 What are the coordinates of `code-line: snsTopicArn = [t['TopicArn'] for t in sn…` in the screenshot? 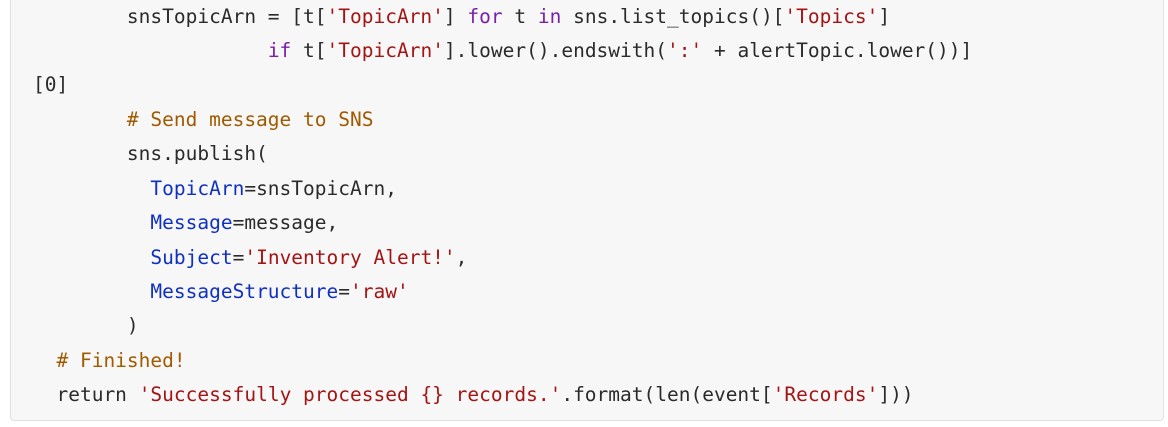 It's located at (461, 17).